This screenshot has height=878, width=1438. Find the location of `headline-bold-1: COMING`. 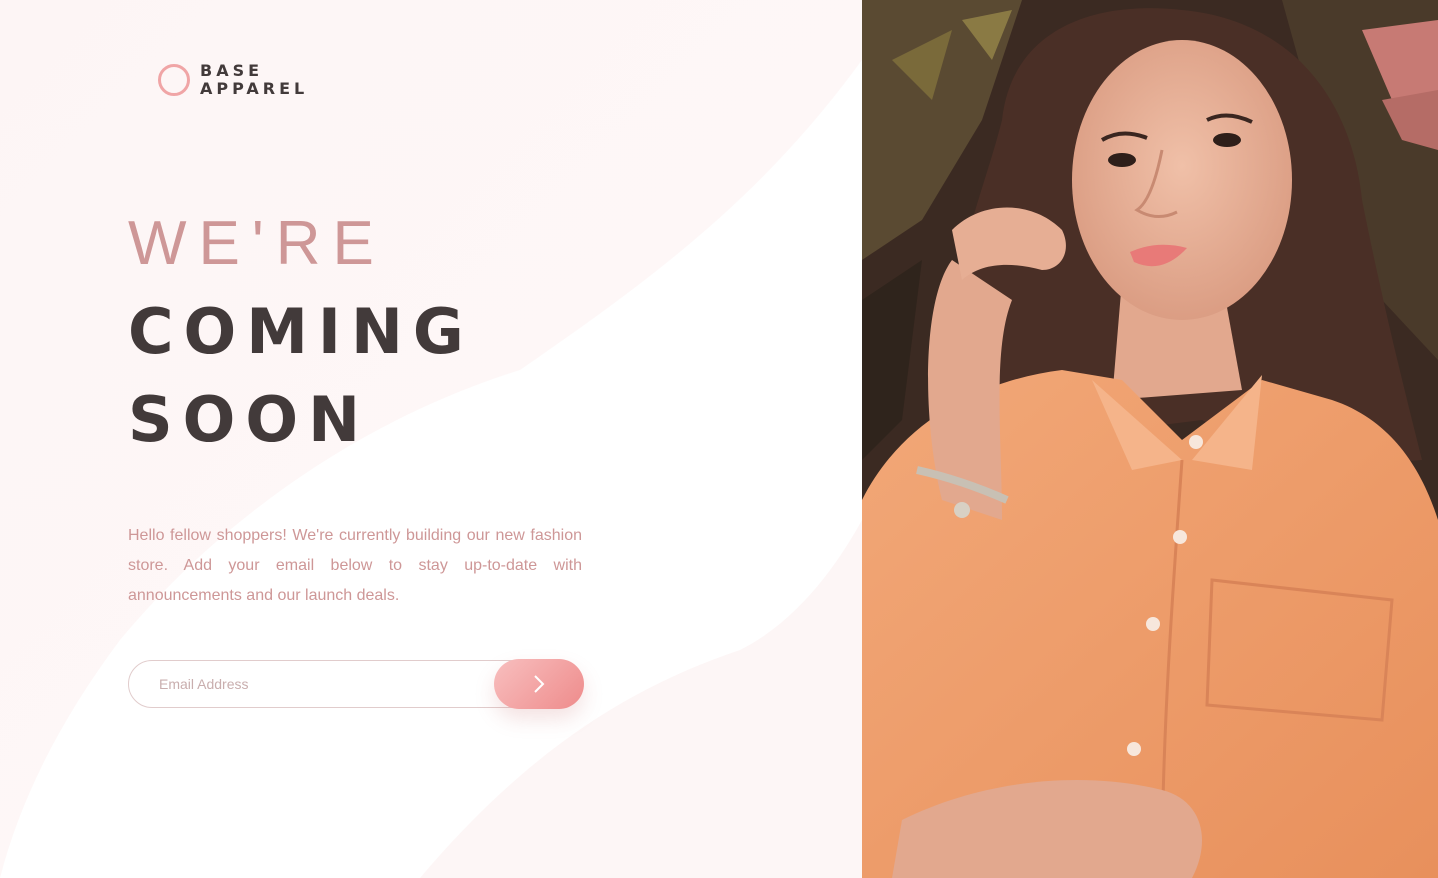

headline-bold-1: COMING is located at coordinates (301, 331).